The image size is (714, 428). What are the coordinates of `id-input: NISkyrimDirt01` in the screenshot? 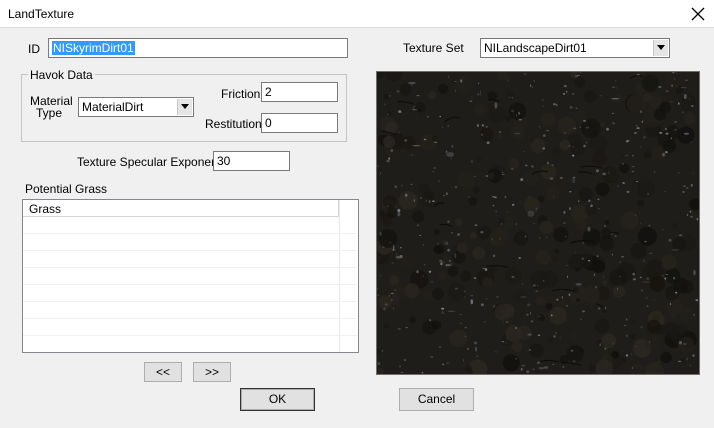 It's located at (198, 48).